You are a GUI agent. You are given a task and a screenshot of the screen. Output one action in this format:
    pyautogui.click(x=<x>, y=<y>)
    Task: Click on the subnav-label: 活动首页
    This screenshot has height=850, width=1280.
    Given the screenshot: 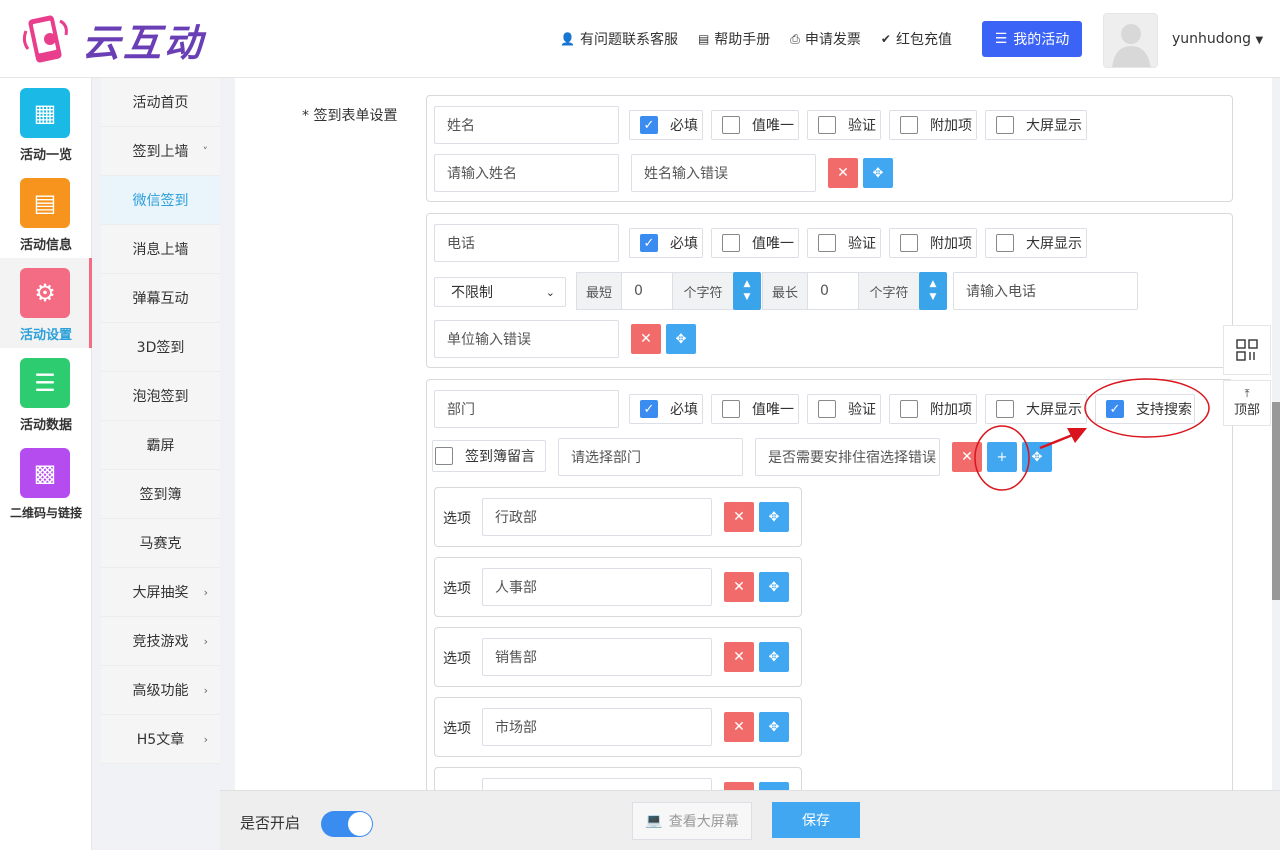 What is the action you would take?
    pyautogui.click(x=160, y=103)
    